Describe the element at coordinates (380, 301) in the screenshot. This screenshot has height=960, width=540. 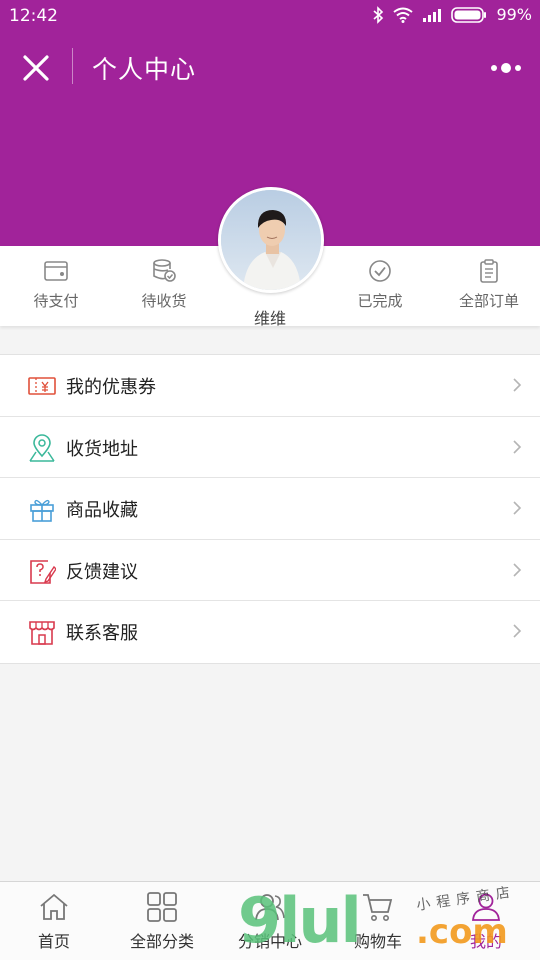
I see `order-item-label: 已完成` at that location.